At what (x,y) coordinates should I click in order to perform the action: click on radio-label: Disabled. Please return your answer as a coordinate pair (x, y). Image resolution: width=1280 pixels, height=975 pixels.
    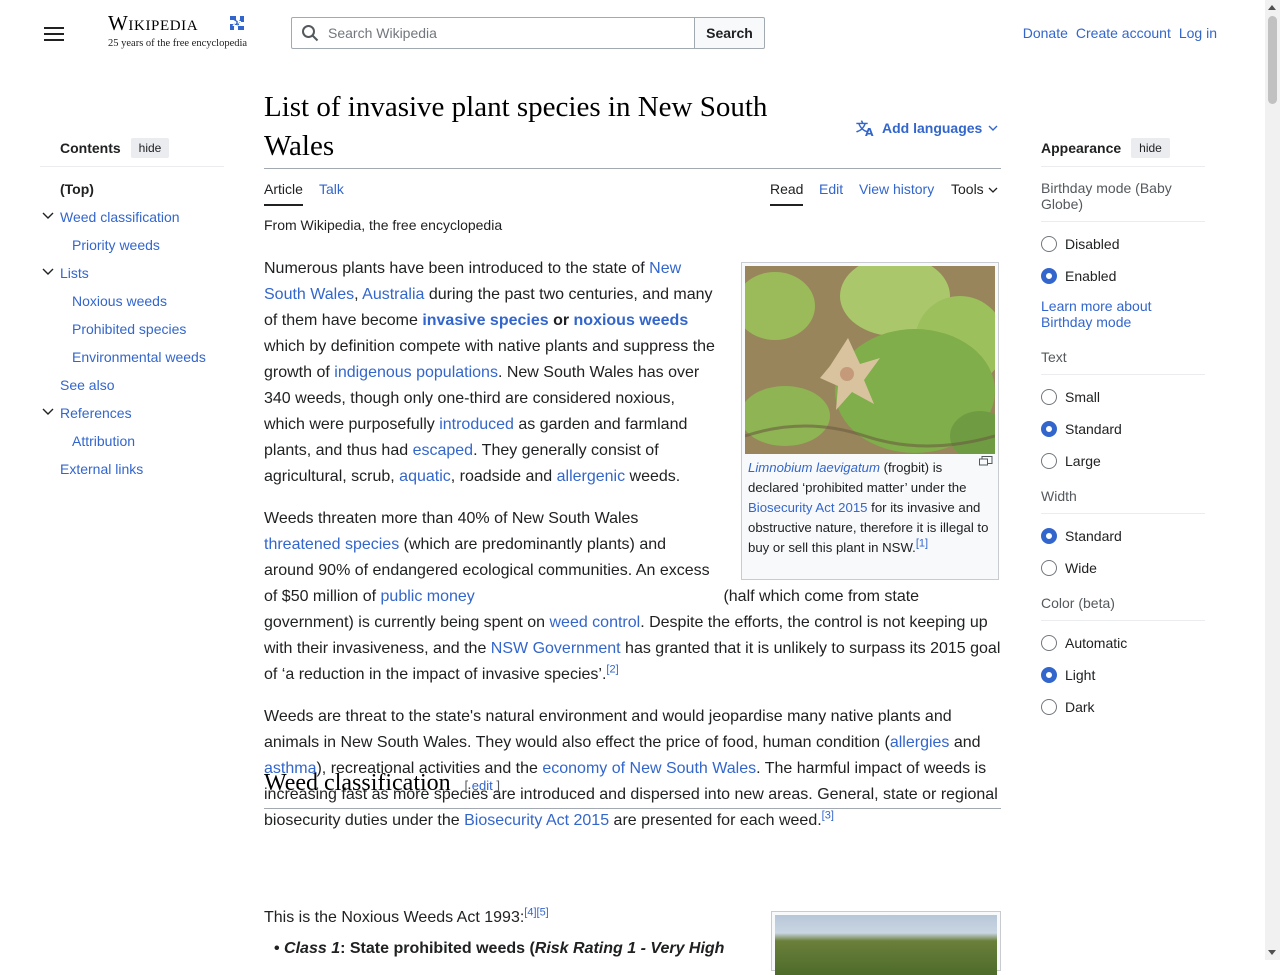
    Looking at the image, I should click on (1092, 244).